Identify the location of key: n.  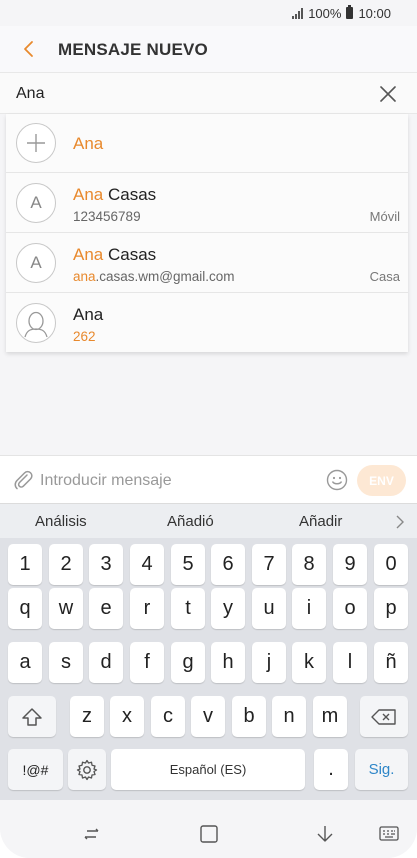
(289, 716).